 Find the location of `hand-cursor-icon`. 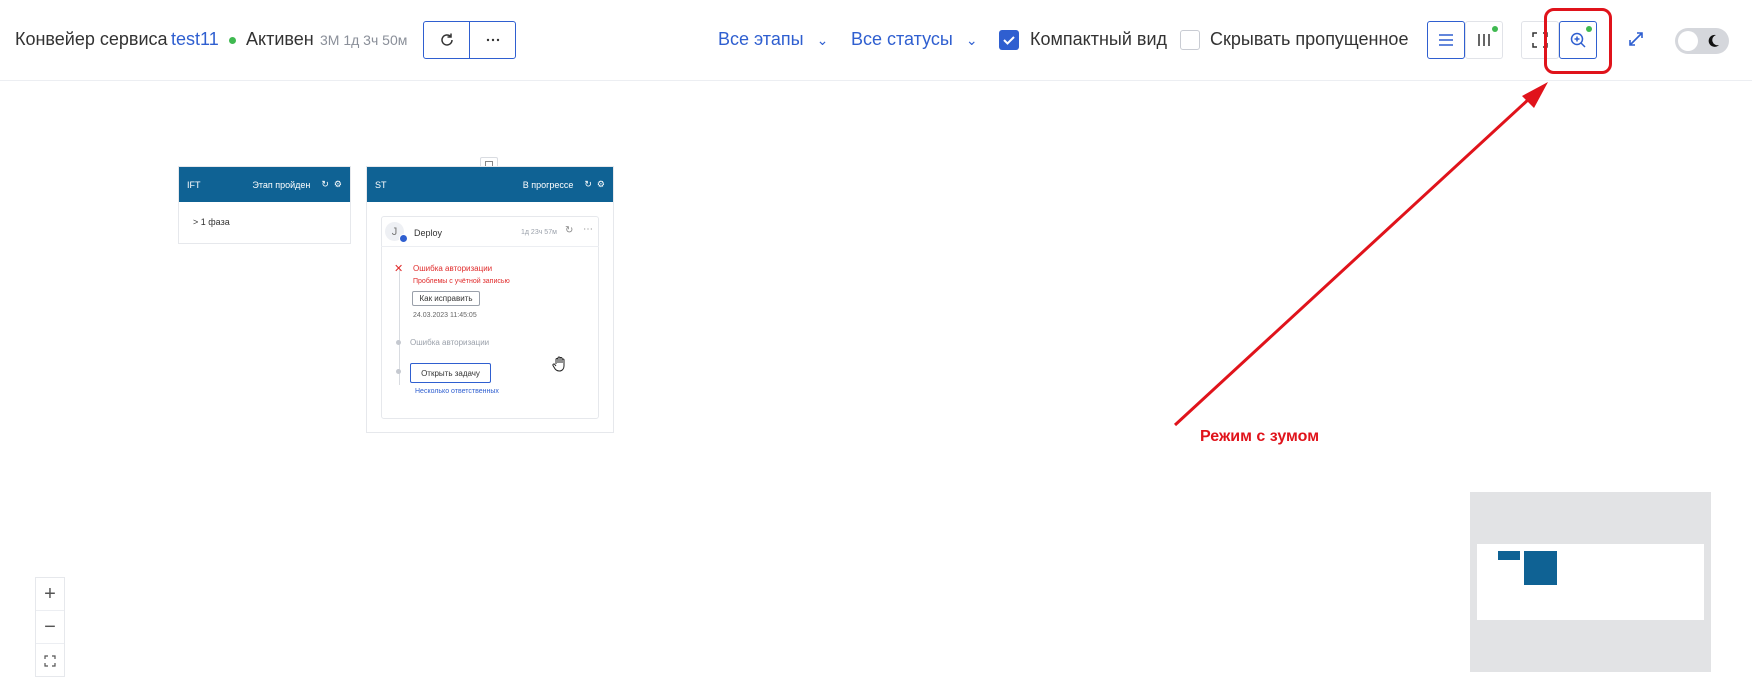

hand-cursor-icon is located at coordinates (558, 364).